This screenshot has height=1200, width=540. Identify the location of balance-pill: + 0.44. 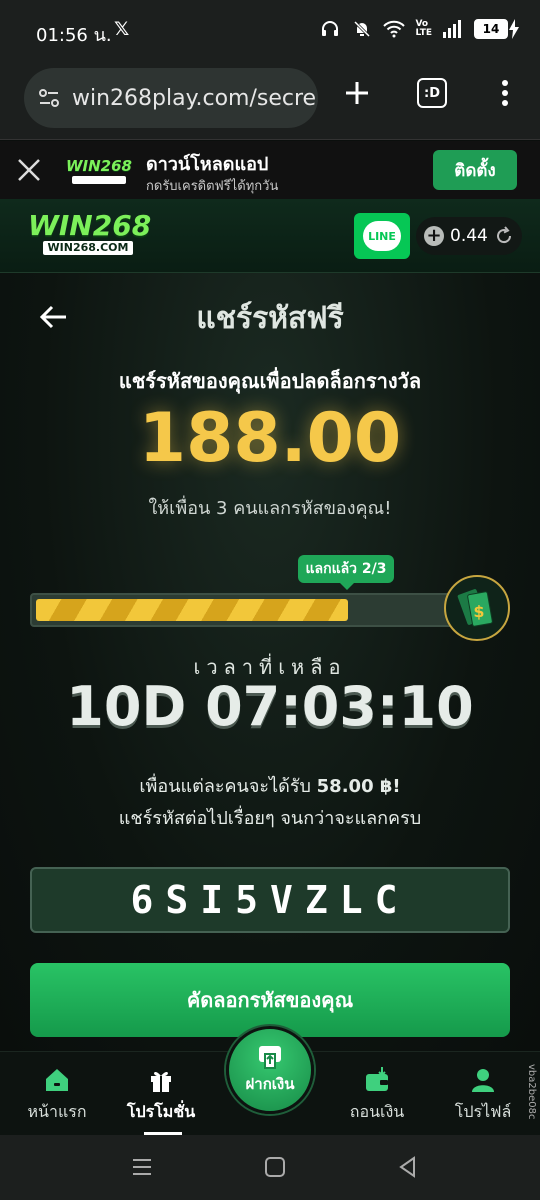
(469, 236).